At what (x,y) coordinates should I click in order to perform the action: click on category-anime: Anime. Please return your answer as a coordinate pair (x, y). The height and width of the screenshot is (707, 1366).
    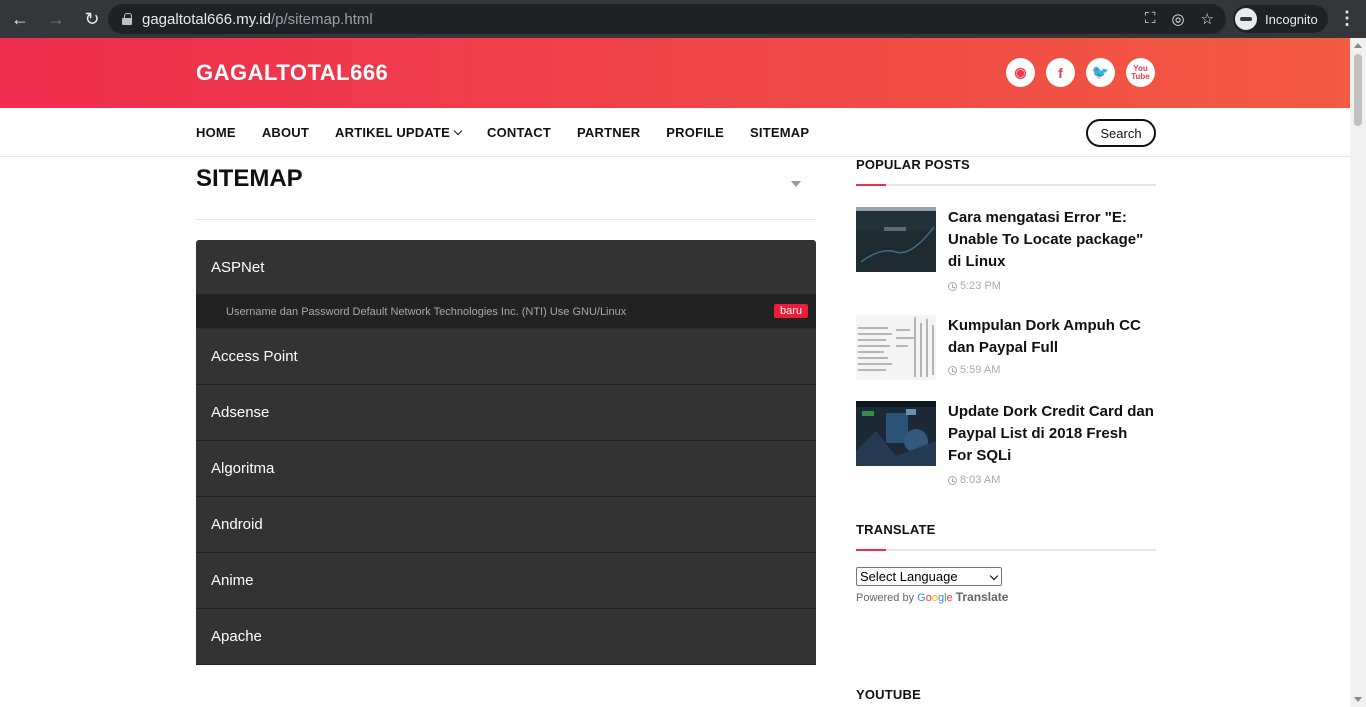
    Looking at the image, I should click on (506, 581).